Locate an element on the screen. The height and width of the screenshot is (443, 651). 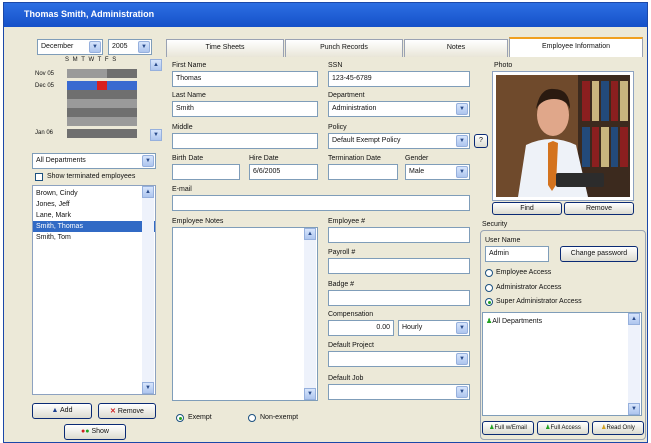
termination-date-label: Termination Date is located at coordinates (354, 158).